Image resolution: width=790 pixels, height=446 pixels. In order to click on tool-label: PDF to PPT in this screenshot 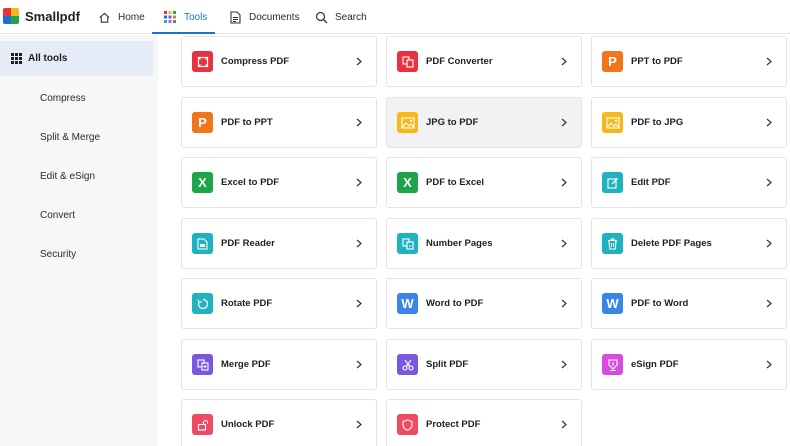, I will do `click(247, 122)`.